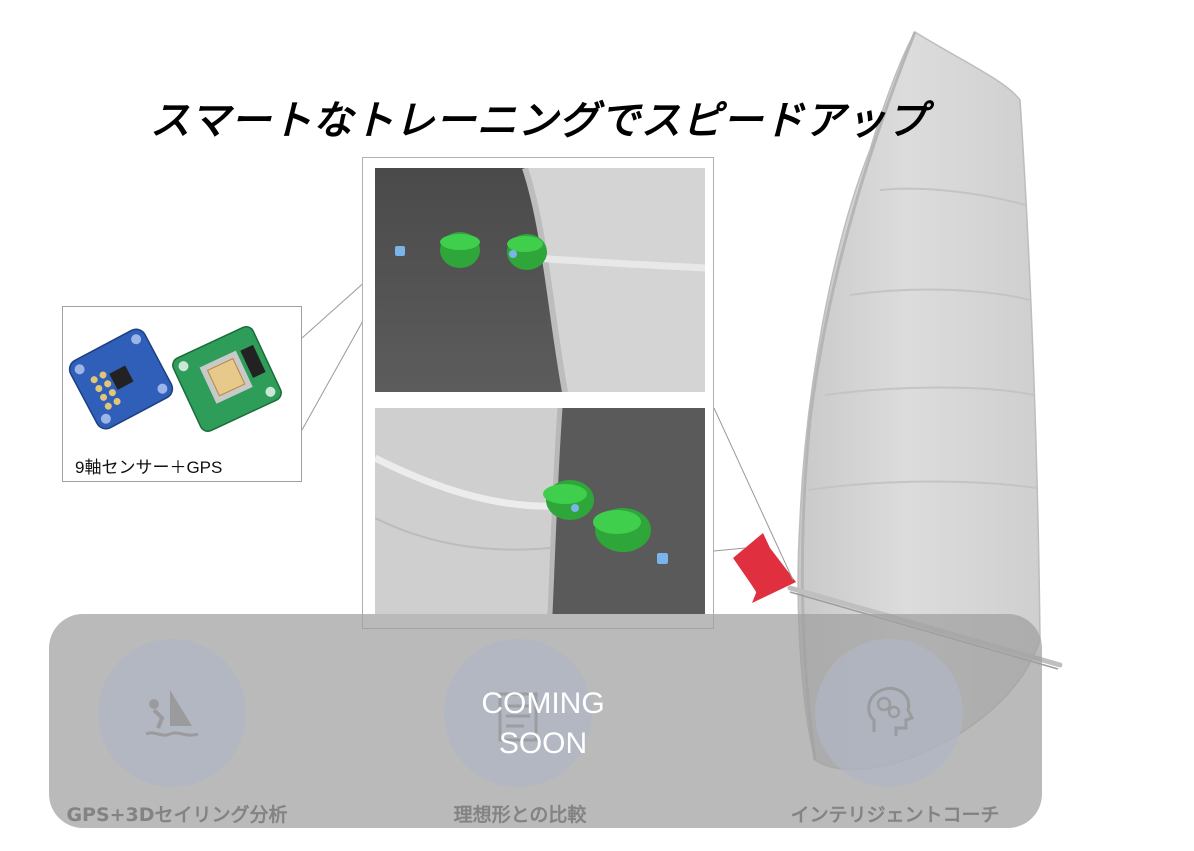  Describe the element at coordinates (539, 121) in the screenshot. I see `page-title: スマートなトレーニングでスピードアップ` at that location.